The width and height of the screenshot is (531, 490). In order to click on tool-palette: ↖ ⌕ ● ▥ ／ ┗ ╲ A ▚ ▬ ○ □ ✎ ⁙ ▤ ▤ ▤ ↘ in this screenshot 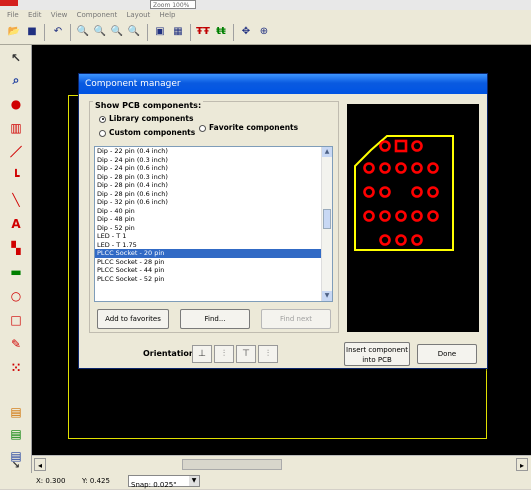, I will do `click(16, 260)`.